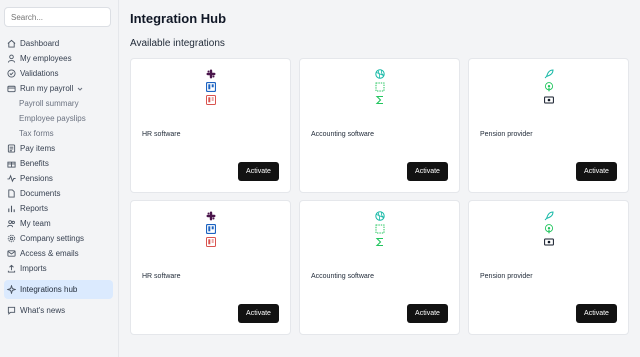  Describe the element at coordinates (34, 163) in the screenshot. I see `sidebar-item-label: Benefits` at that location.